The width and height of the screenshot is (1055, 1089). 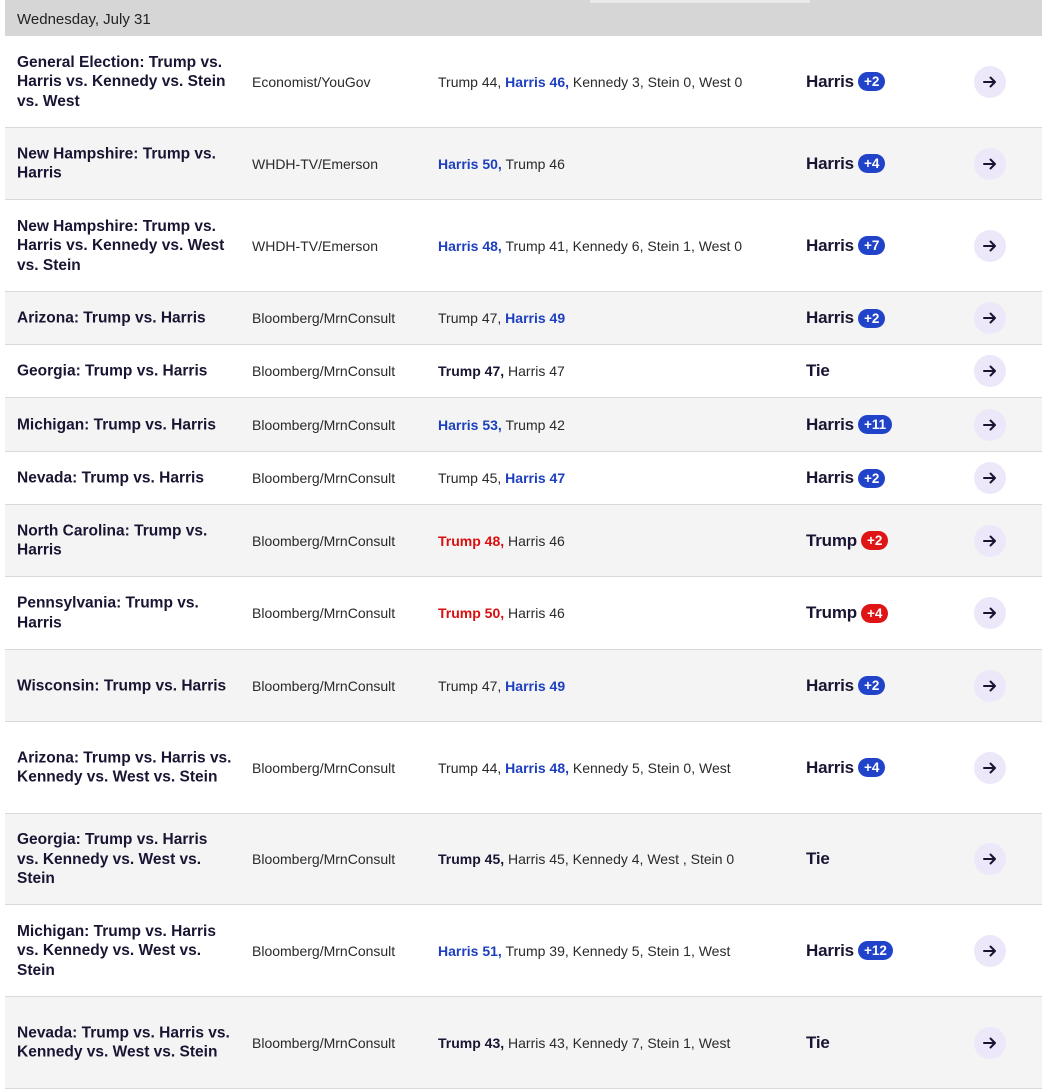 I want to click on race-title: Arizona: Trump vs. Harris, so click(x=125, y=318).